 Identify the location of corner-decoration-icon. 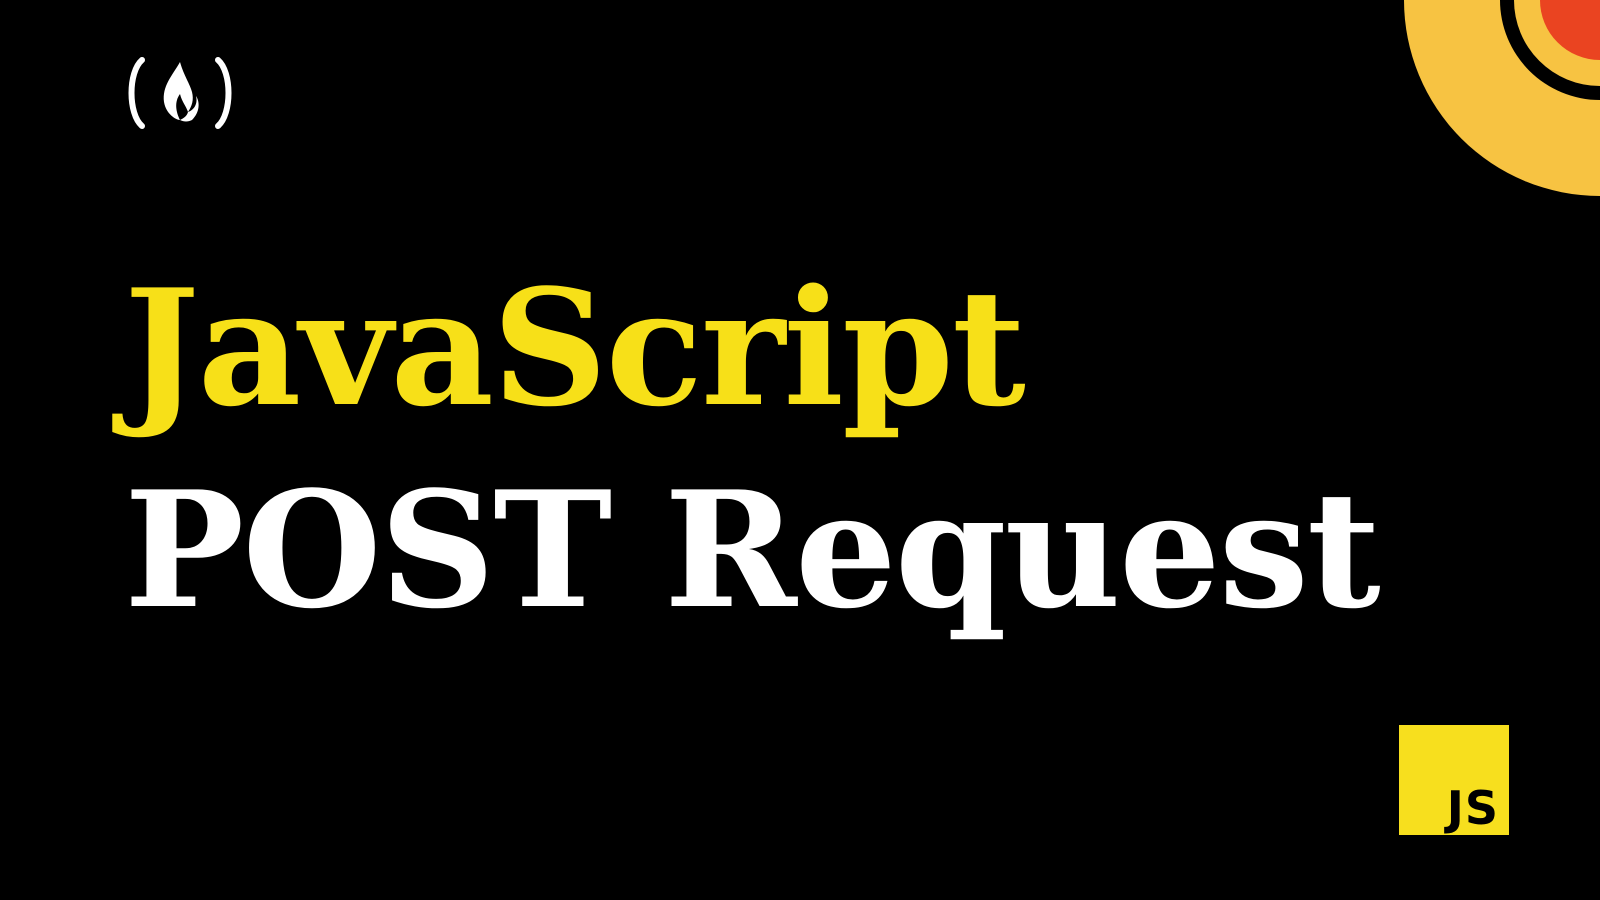
(1500, 100).